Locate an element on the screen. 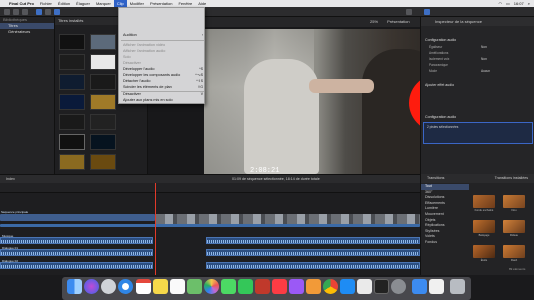  menu-presentation: Présentation is located at coordinates (161, 3).